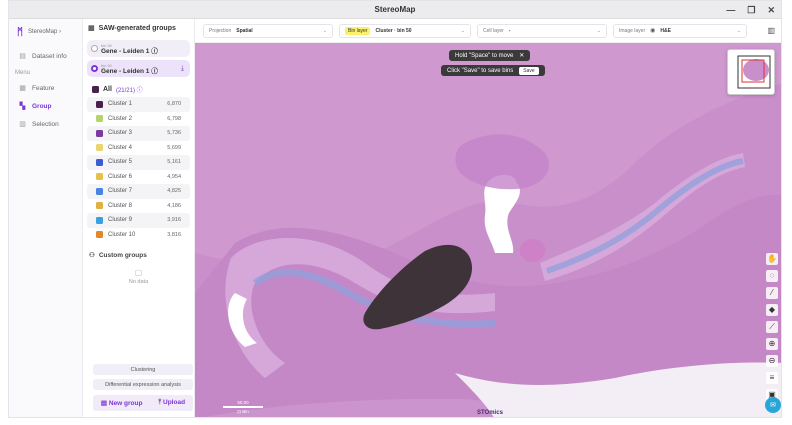 The image size is (792, 425). Describe the element at coordinates (143, 384) in the screenshot. I see `diff-expression-button: Differential expression analysis` at that location.